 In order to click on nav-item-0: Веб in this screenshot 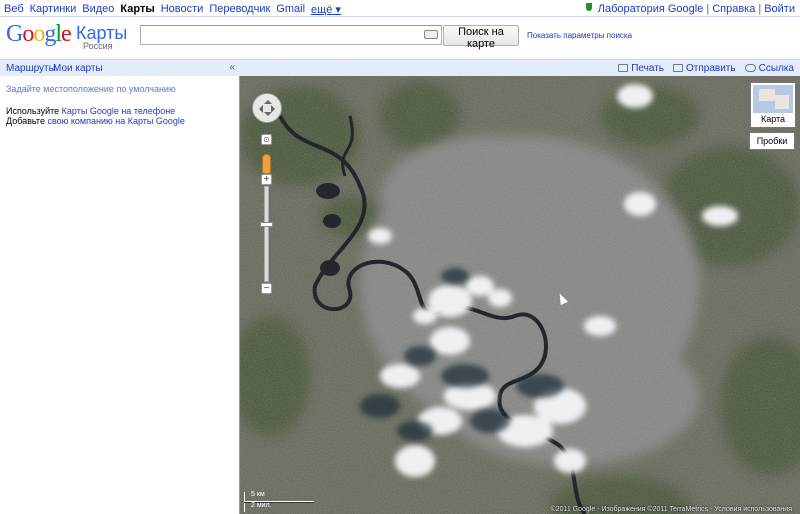, I will do `click(14, 9)`.